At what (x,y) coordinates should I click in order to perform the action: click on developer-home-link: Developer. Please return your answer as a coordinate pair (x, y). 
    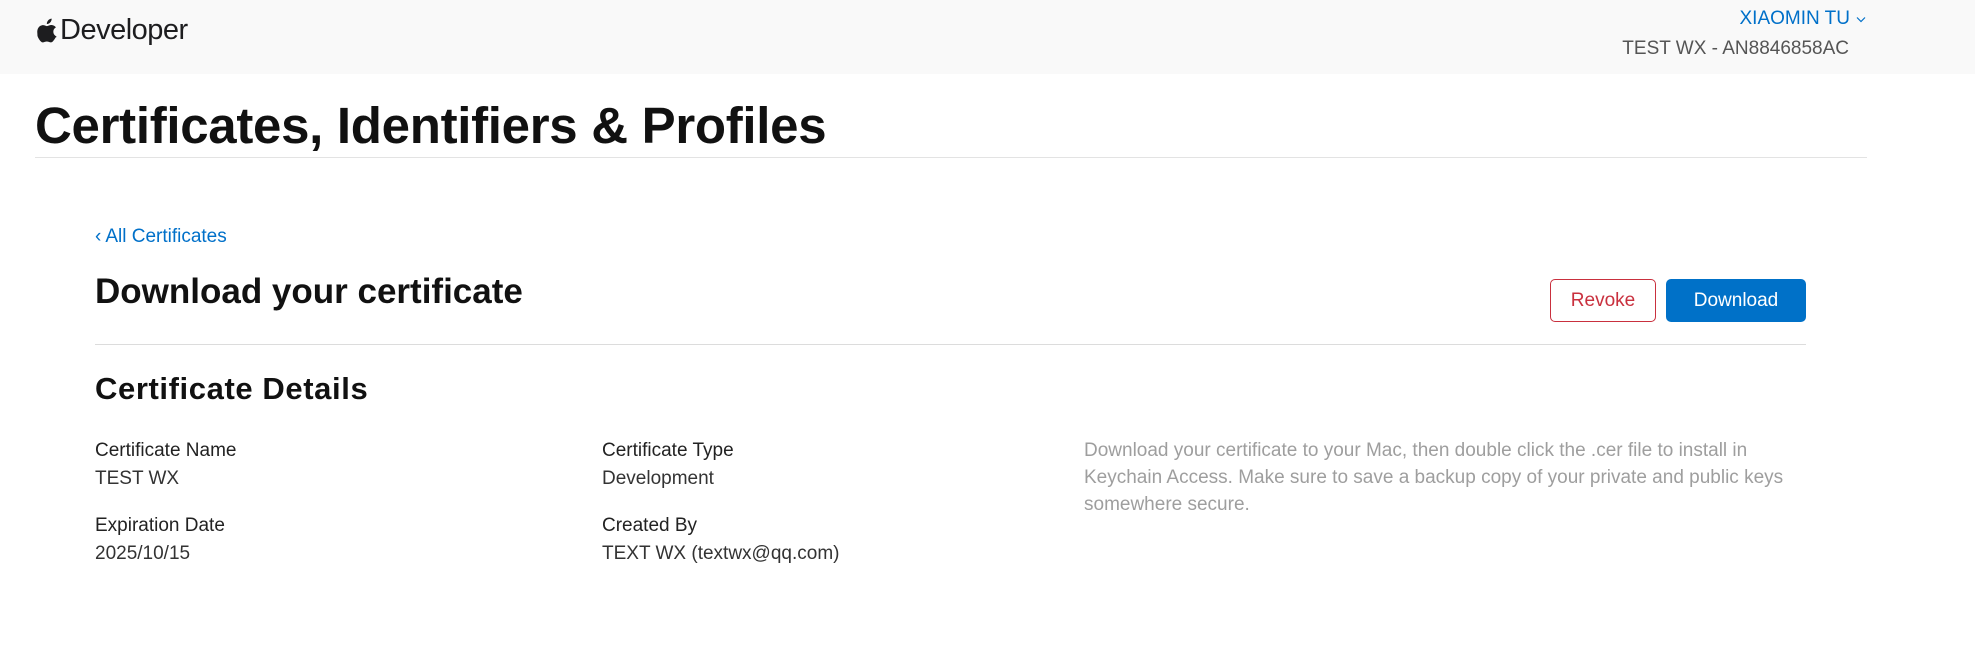
    Looking at the image, I should click on (112, 30).